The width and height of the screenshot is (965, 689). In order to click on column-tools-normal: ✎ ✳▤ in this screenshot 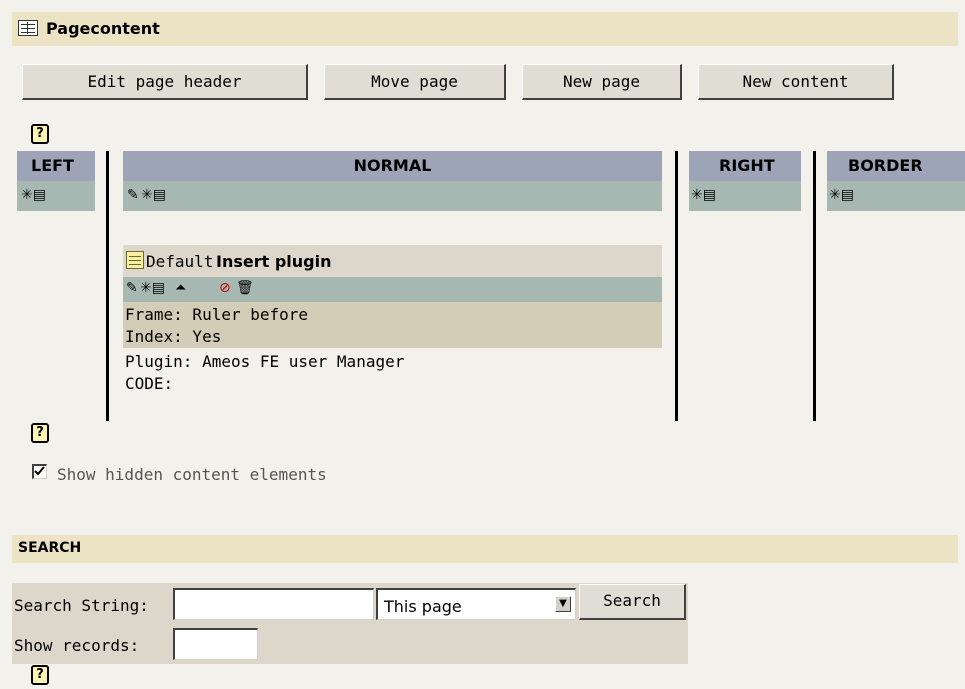, I will do `click(392, 196)`.